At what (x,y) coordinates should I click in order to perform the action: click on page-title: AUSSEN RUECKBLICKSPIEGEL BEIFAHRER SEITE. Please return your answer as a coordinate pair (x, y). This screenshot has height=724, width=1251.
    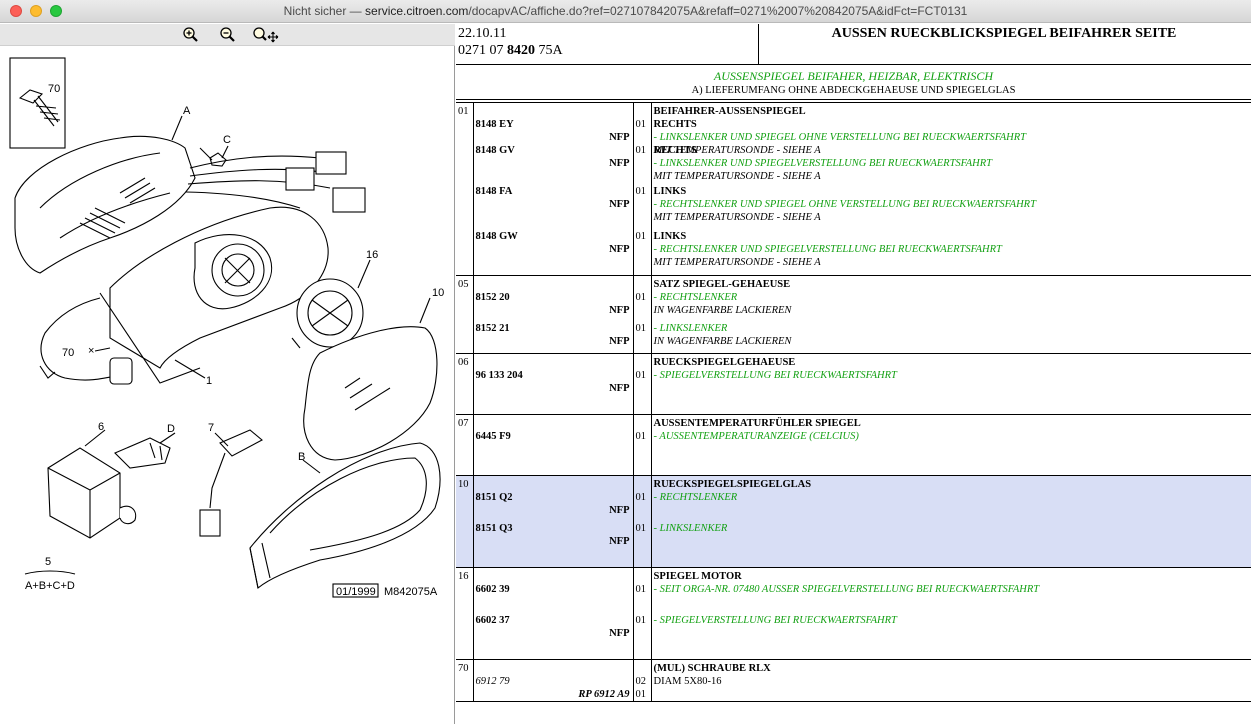
    Looking at the image, I should click on (1004, 33).